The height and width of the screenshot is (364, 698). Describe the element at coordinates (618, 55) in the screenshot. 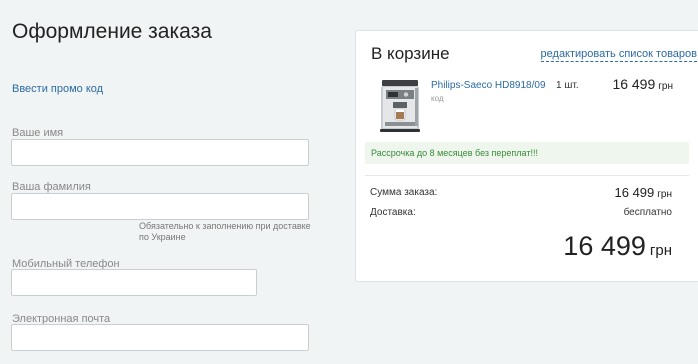

I see `edit-cart-link: редактировать список товаров` at that location.